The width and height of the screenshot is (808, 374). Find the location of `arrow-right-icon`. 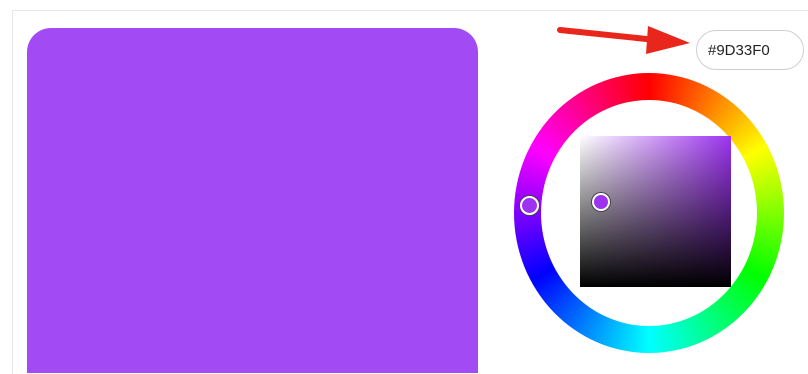

arrow-right-icon is located at coordinates (623, 40).